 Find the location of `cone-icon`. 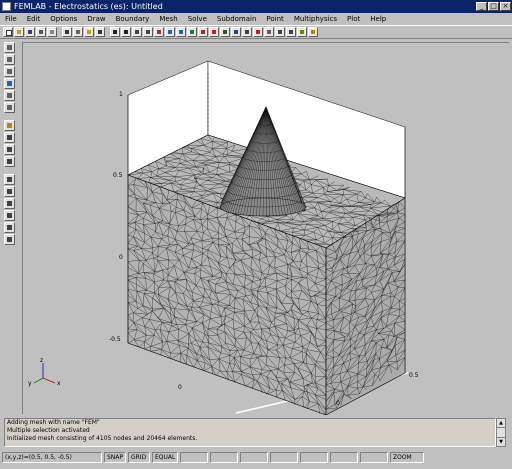

cone-icon is located at coordinates (9, 59).